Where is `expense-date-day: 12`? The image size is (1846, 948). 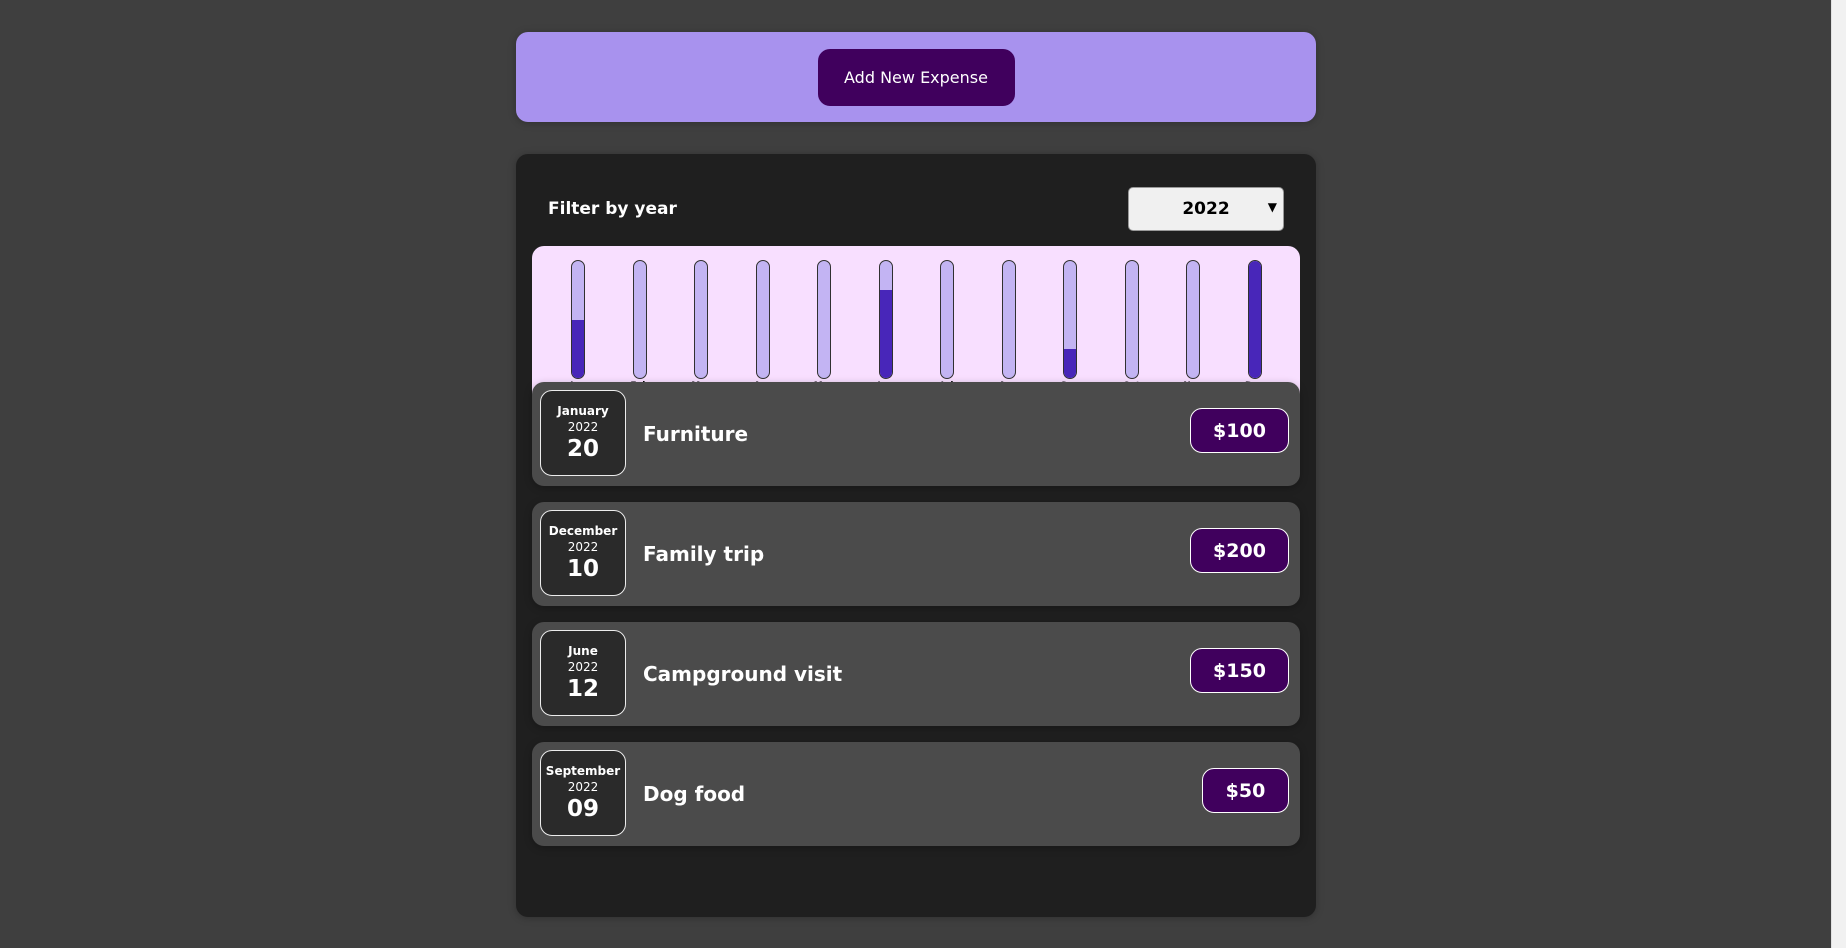 expense-date-day: 12 is located at coordinates (582, 689).